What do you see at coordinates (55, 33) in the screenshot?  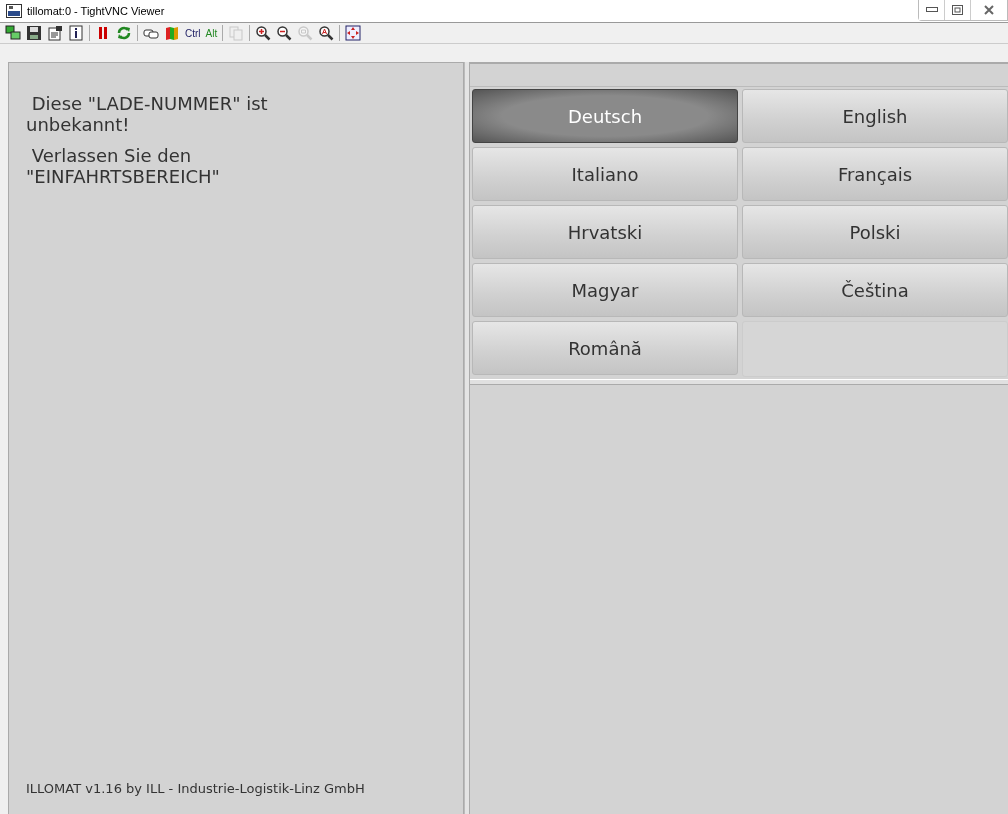 I see `document-icon` at bounding box center [55, 33].